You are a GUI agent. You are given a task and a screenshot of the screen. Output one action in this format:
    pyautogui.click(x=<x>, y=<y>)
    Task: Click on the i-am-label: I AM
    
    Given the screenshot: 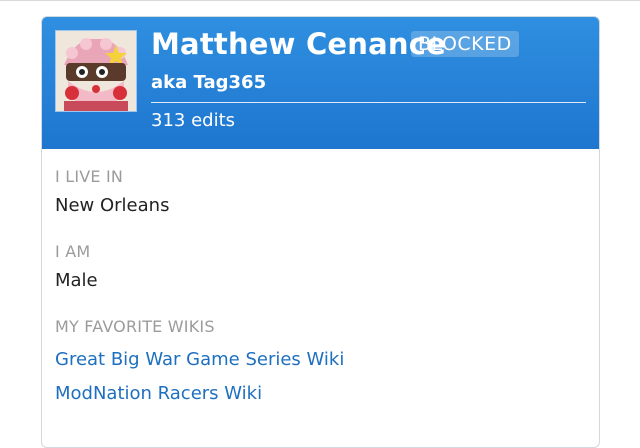 What is the action you would take?
    pyautogui.click(x=73, y=251)
    